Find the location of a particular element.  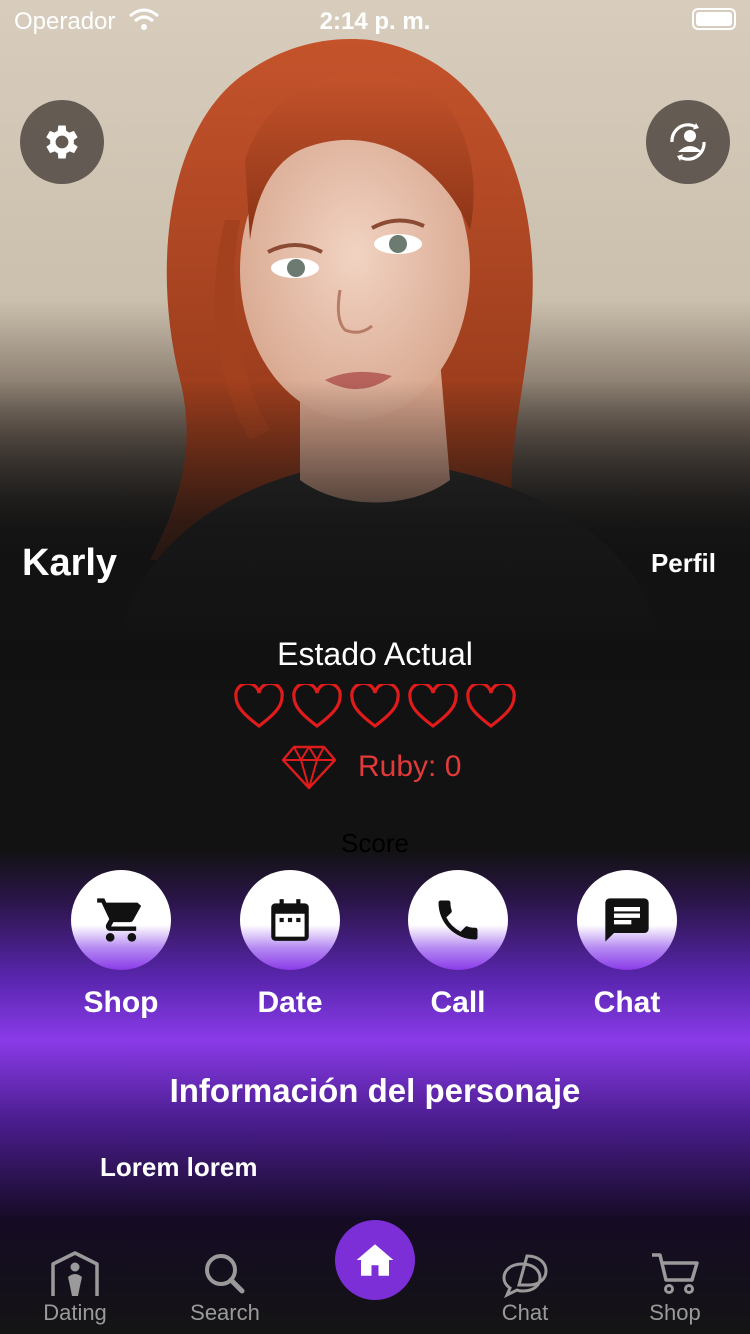

home-icon is located at coordinates (375, 1260).